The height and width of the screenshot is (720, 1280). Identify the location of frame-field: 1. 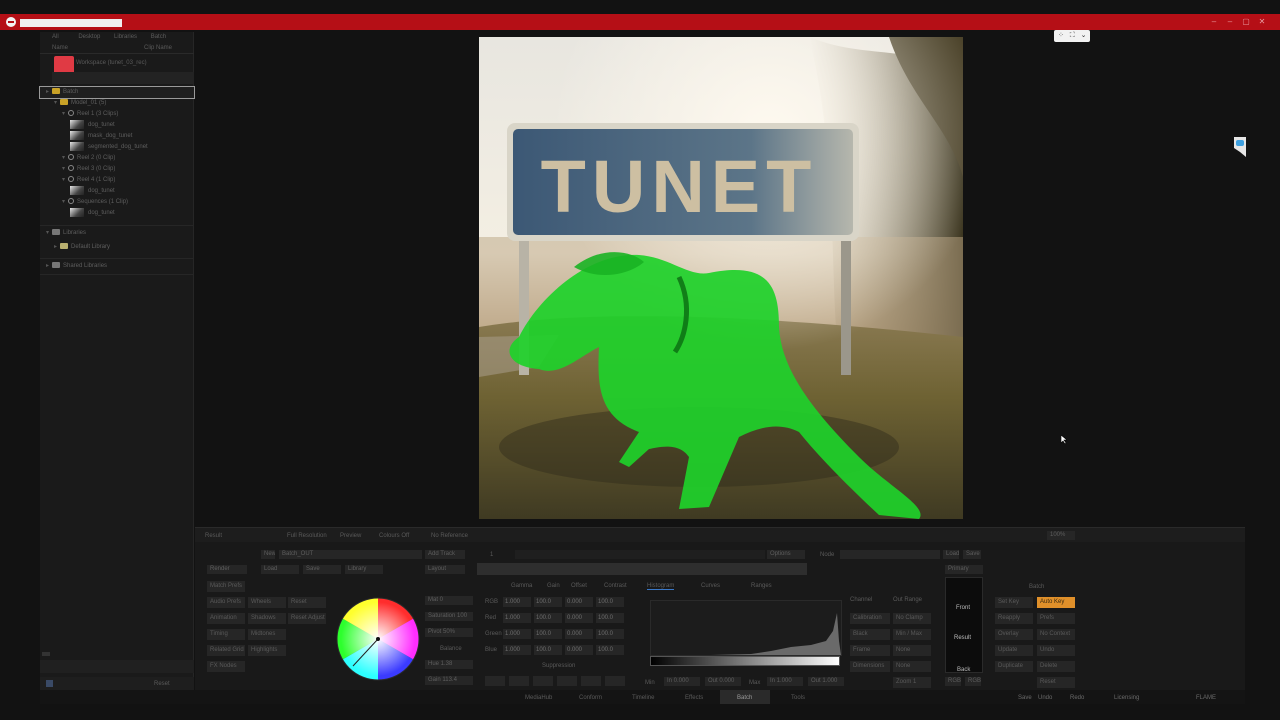
(491, 555).